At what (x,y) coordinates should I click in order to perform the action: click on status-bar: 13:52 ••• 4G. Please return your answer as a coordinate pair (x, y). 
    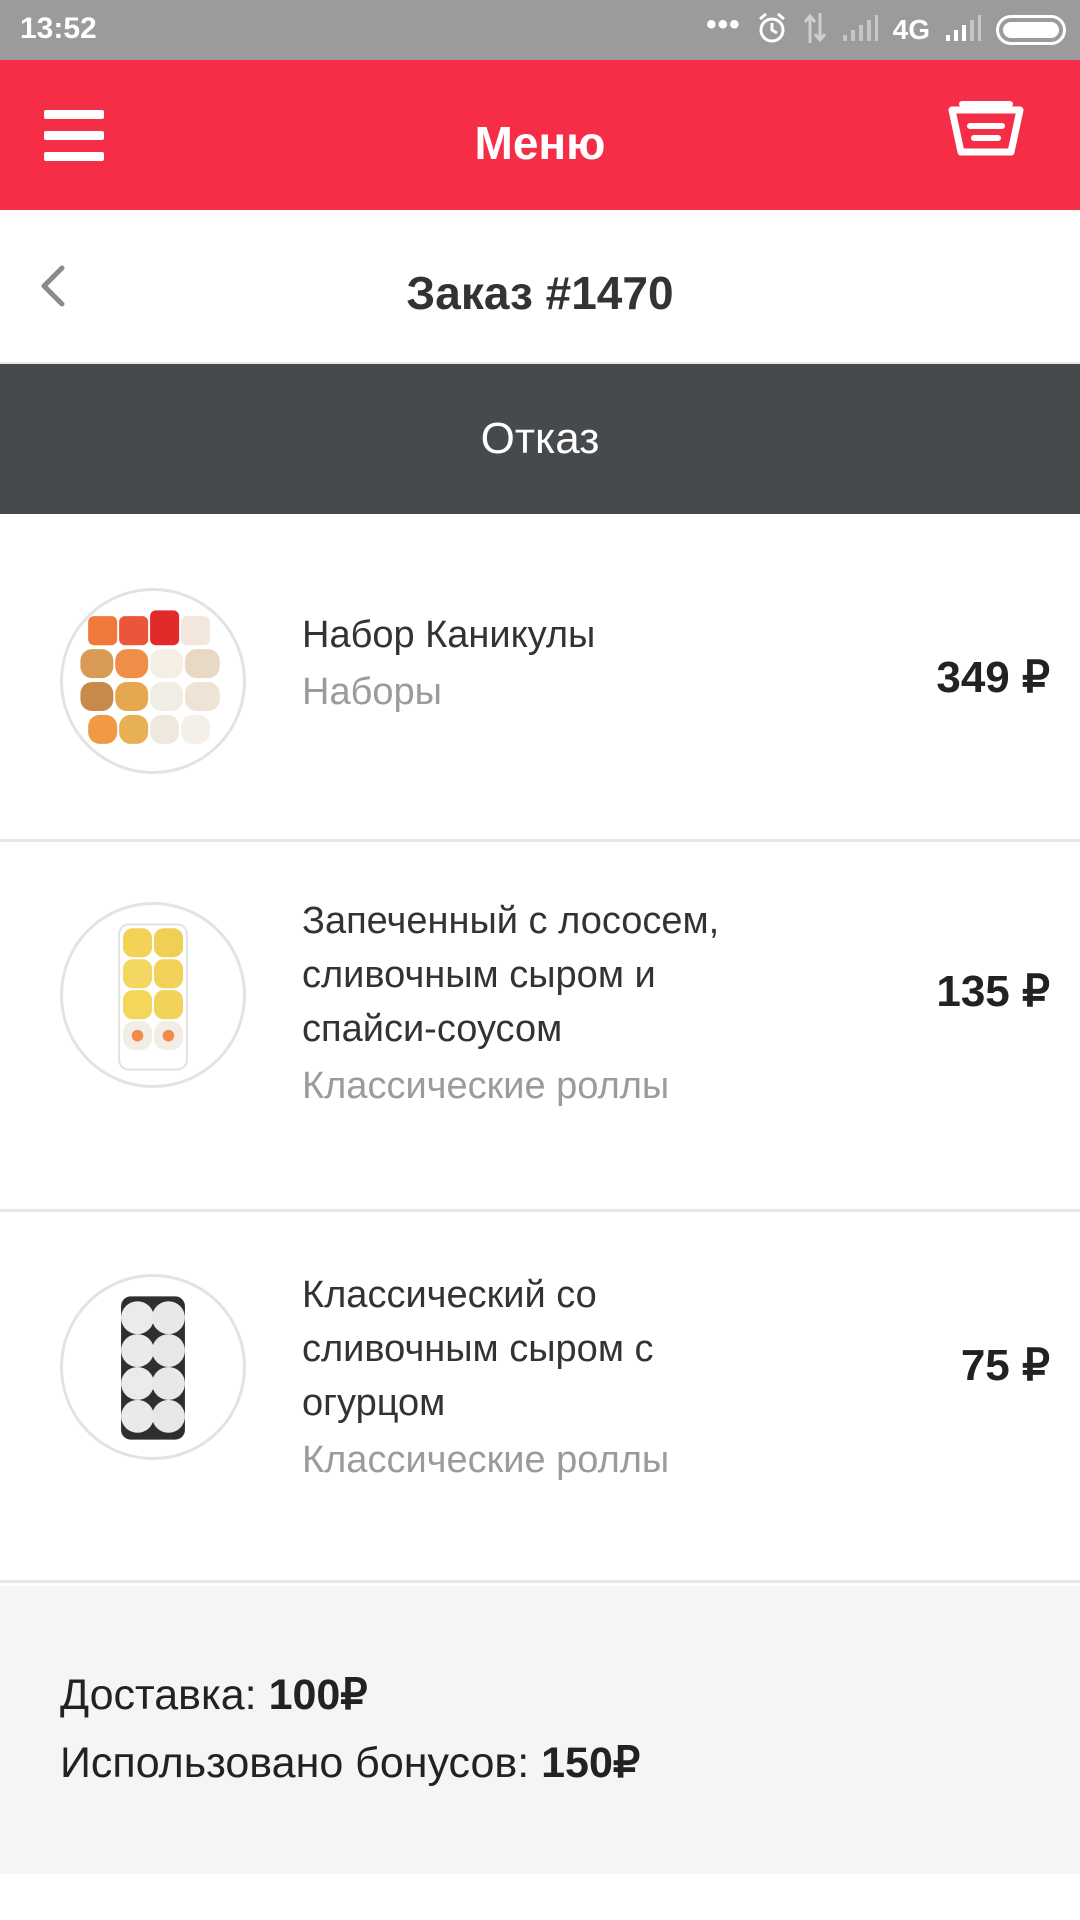
    Looking at the image, I should click on (540, 30).